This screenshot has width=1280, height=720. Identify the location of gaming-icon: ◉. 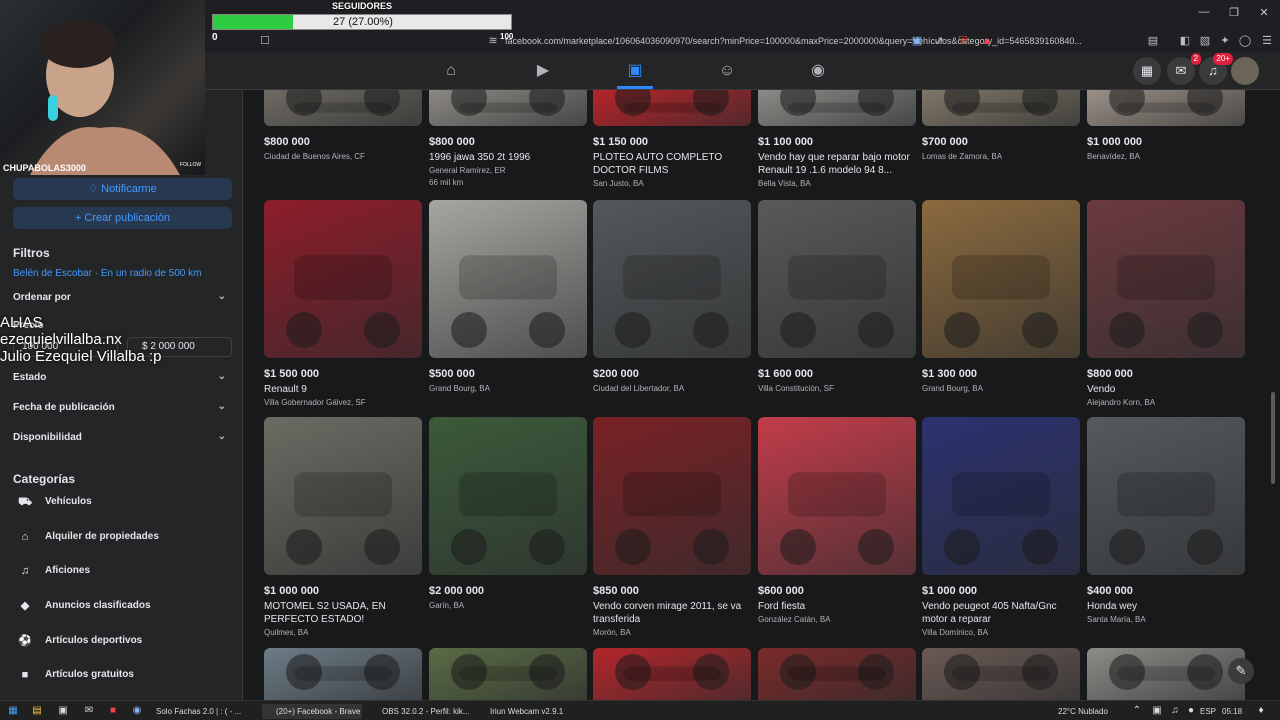
(818, 71).